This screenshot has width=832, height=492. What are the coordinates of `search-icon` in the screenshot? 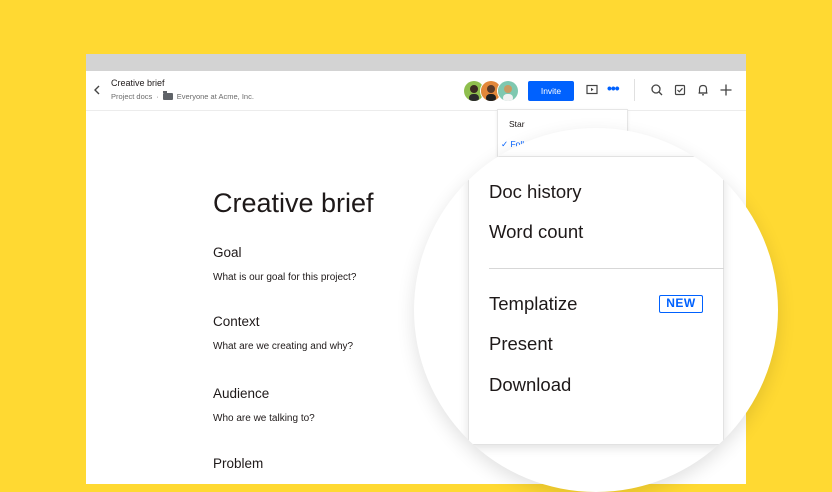 It's located at (657, 90).